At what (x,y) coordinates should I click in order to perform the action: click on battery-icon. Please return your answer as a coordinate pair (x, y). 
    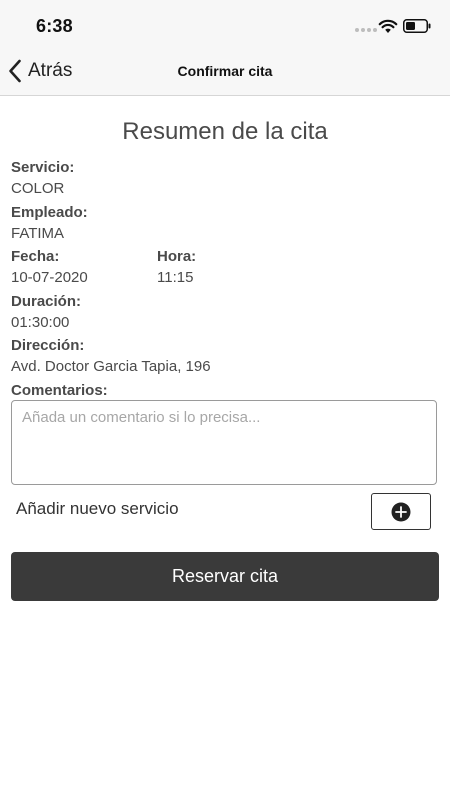
    Looking at the image, I should click on (417, 26).